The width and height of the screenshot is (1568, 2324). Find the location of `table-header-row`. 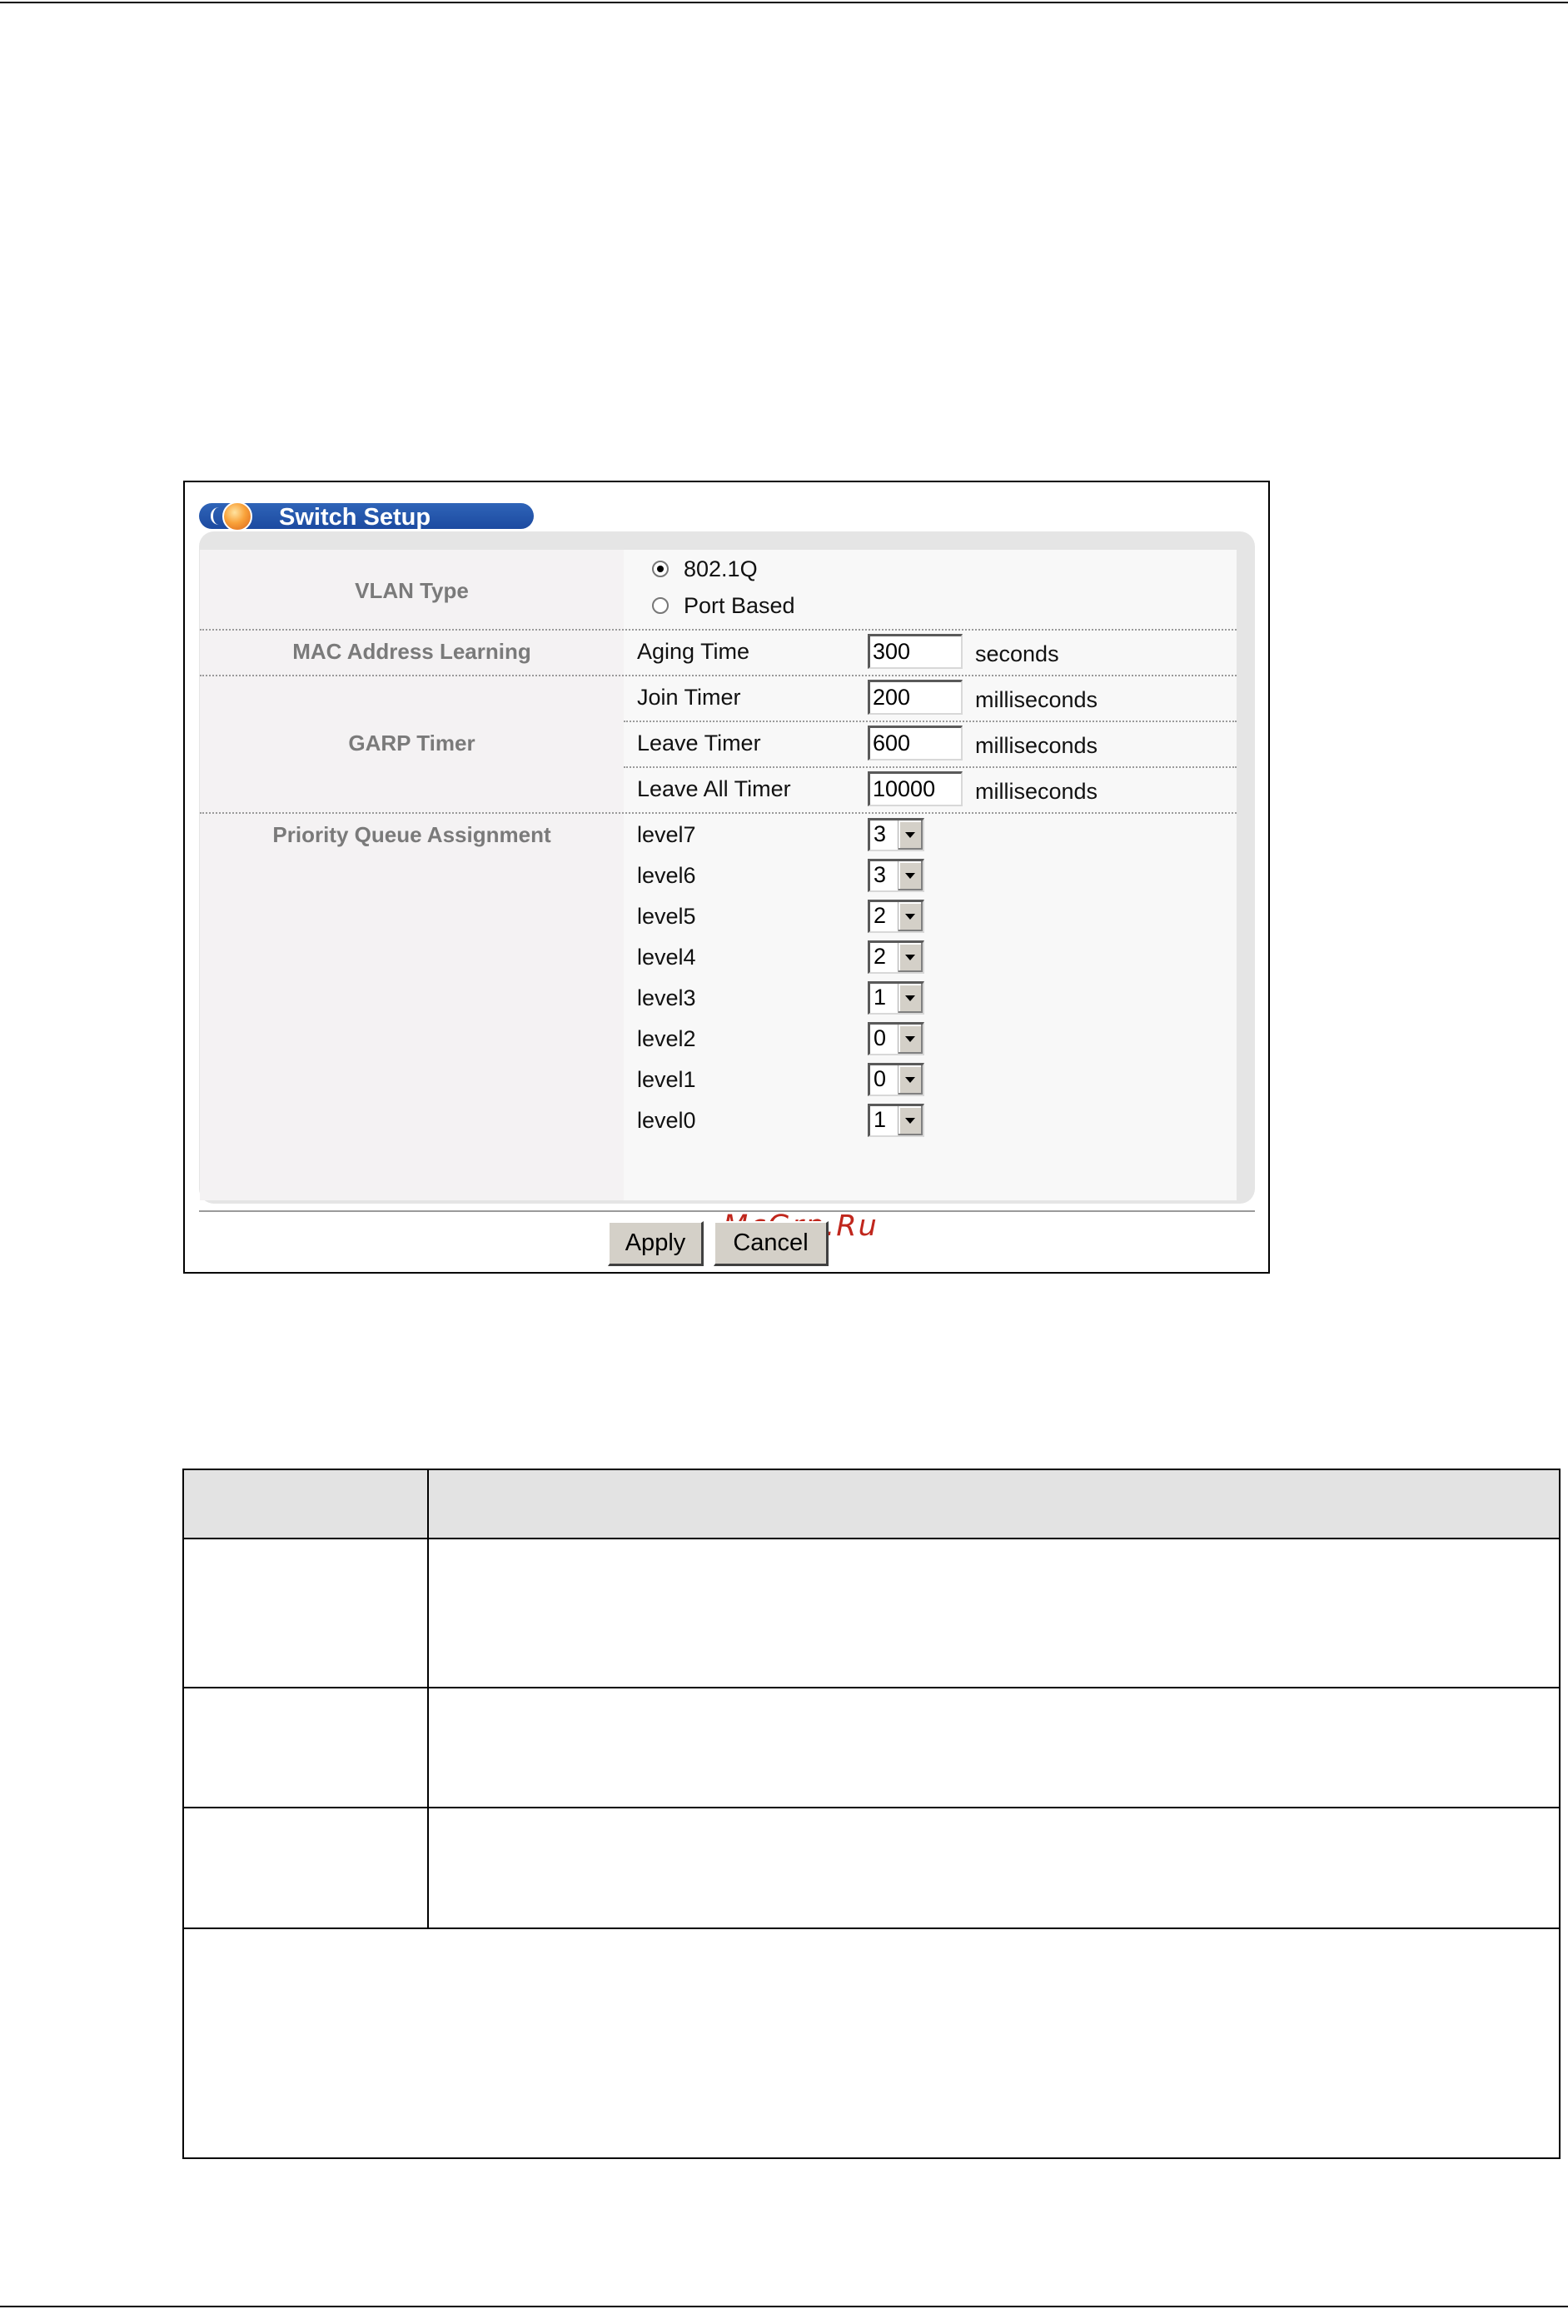

table-header-row is located at coordinates (871, 1504).